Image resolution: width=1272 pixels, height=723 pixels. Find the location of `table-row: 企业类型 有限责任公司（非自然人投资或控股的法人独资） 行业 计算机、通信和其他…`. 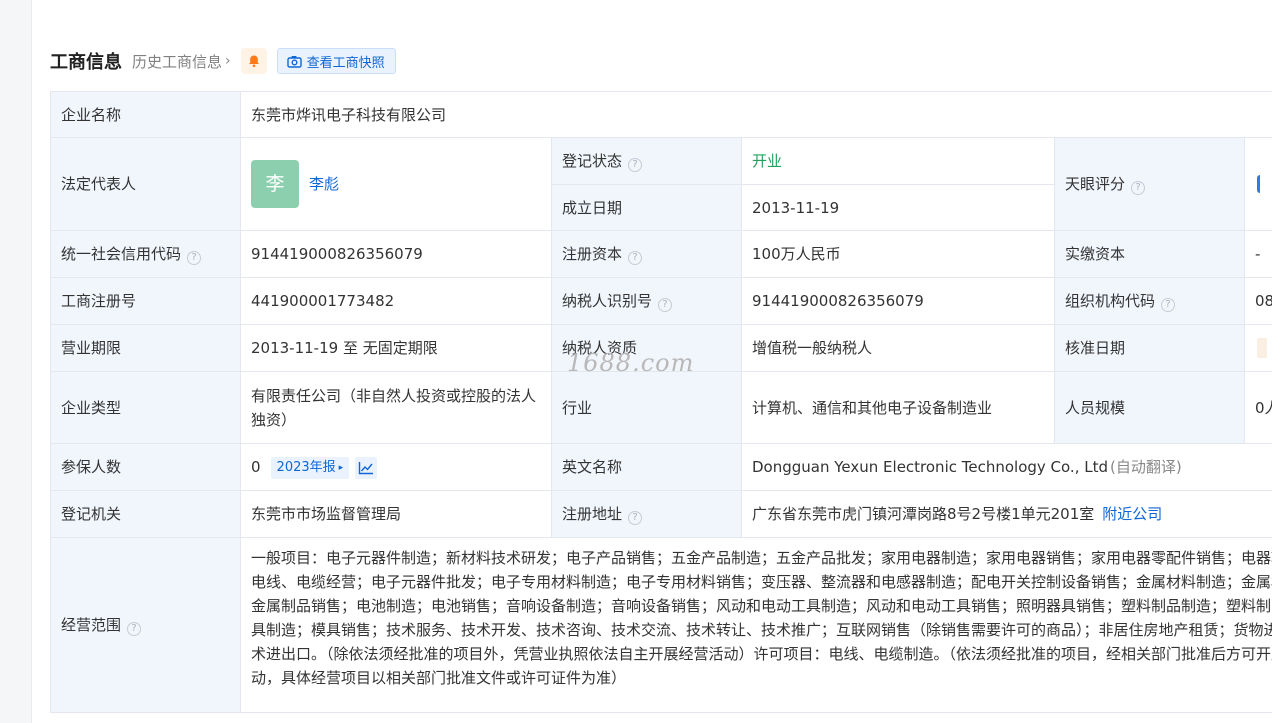

table-row: 企业类型 有限责任公司（非自然人投资或控股的法人独资） 行业 计算机、通信和其他… is located at coordinates (661, 407).